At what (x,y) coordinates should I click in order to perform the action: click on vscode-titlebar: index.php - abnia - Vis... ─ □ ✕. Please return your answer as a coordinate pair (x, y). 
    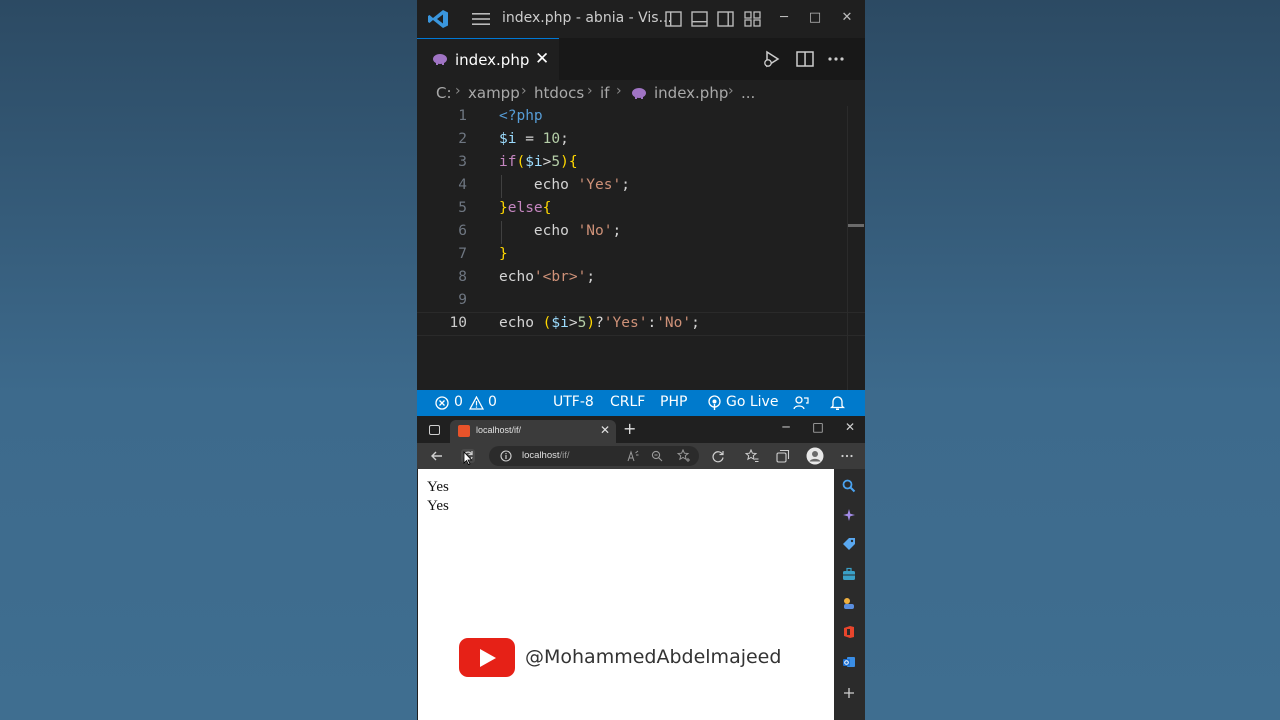
    Looking at the image, I should click on (641, 19).